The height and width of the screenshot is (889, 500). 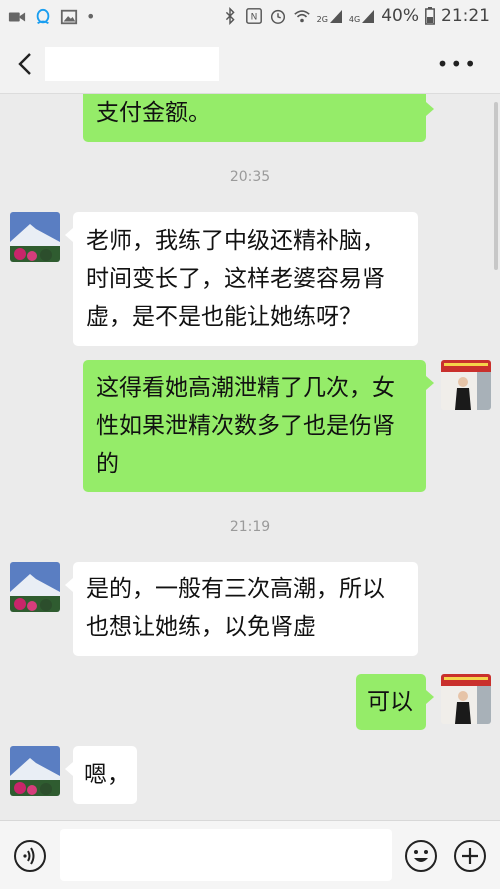 I want to click on message-bubble-outgoing: 可以, so click(x=395, y=702).